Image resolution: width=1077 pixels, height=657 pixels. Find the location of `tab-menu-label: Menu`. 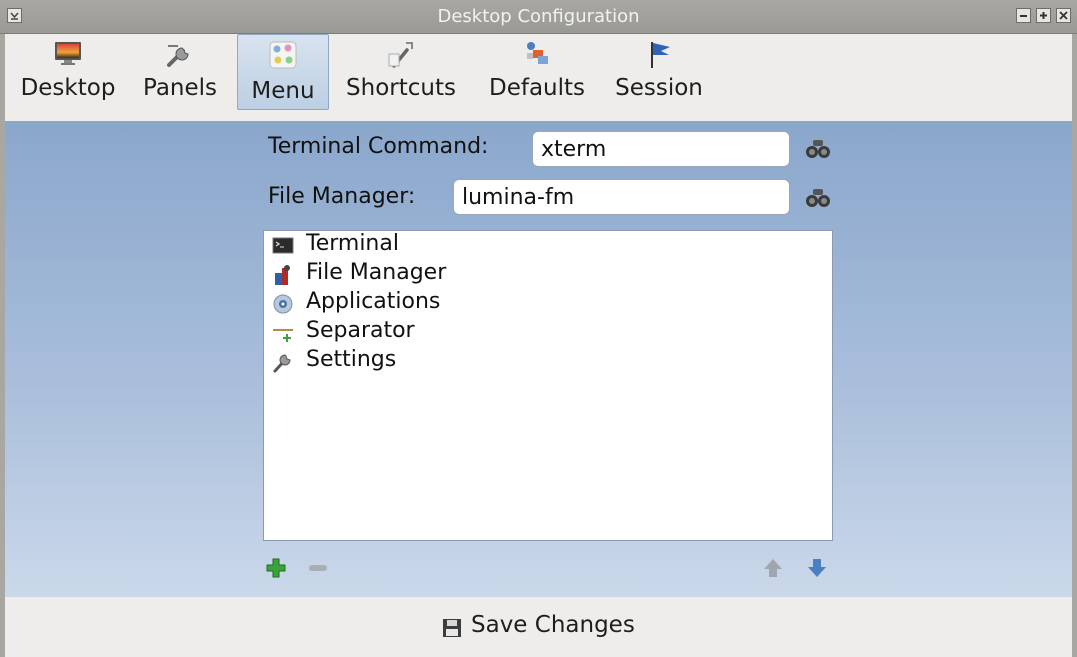

tab-menu-label: Menu is located at coordinates (283, 91).